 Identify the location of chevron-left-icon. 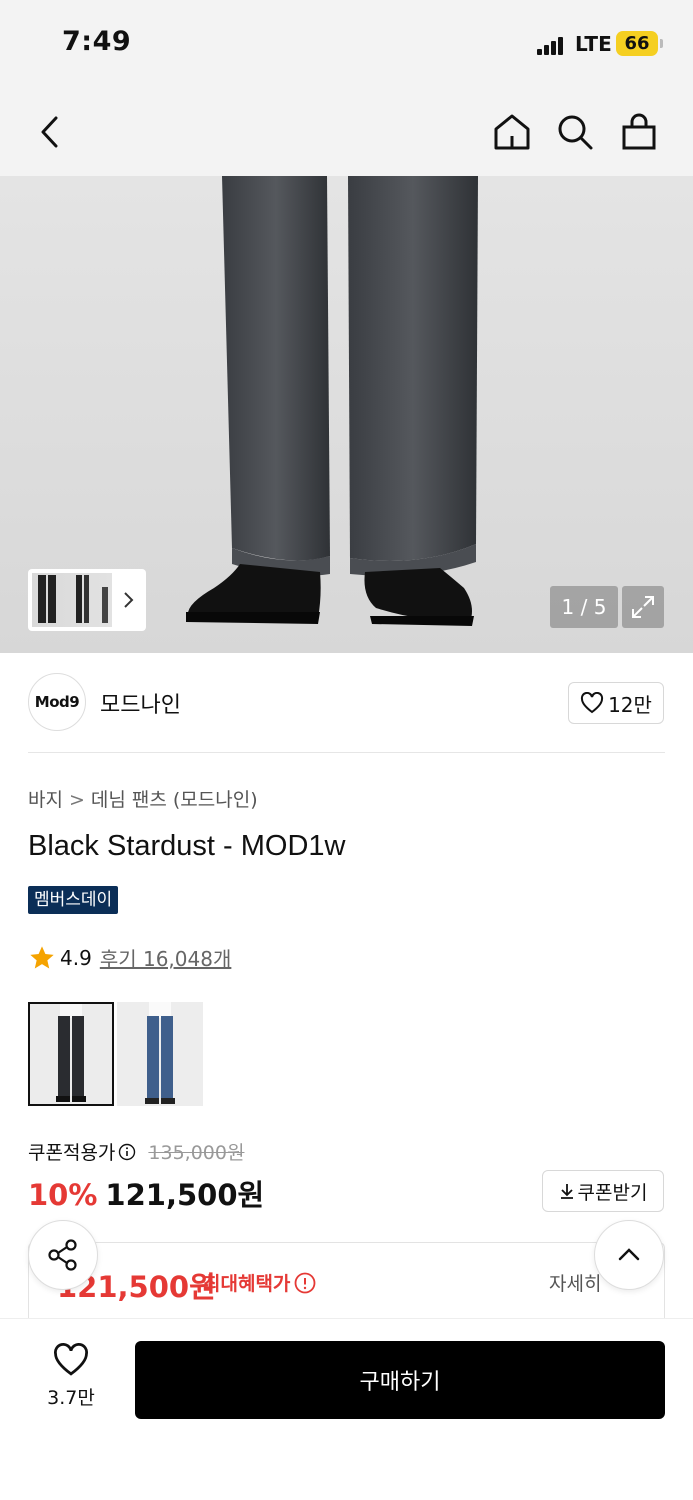
(49, 132).